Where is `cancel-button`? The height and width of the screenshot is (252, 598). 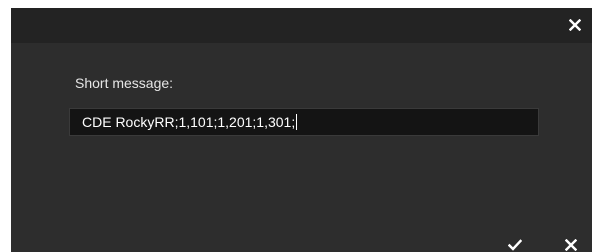
cancel-button is located at coordinates (571, 244).